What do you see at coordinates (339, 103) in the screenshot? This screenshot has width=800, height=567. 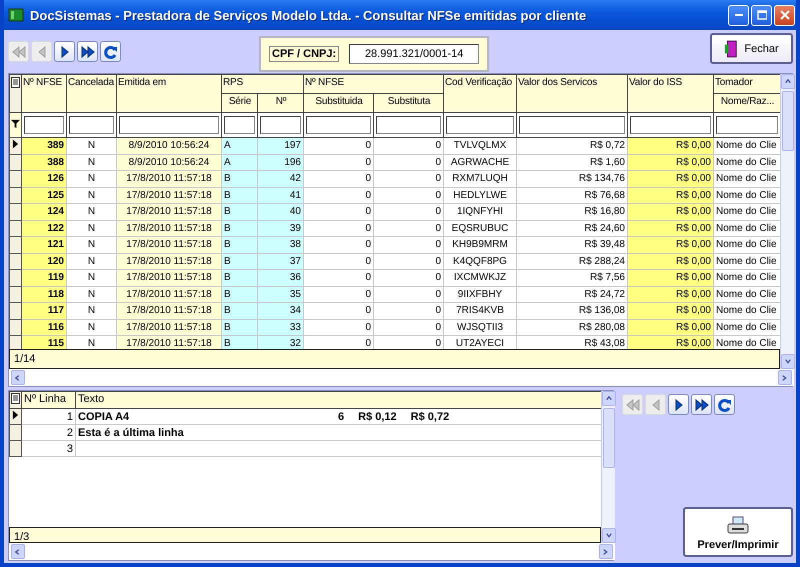 I see `column-header: Substituida` at bounding box center [339, 103].